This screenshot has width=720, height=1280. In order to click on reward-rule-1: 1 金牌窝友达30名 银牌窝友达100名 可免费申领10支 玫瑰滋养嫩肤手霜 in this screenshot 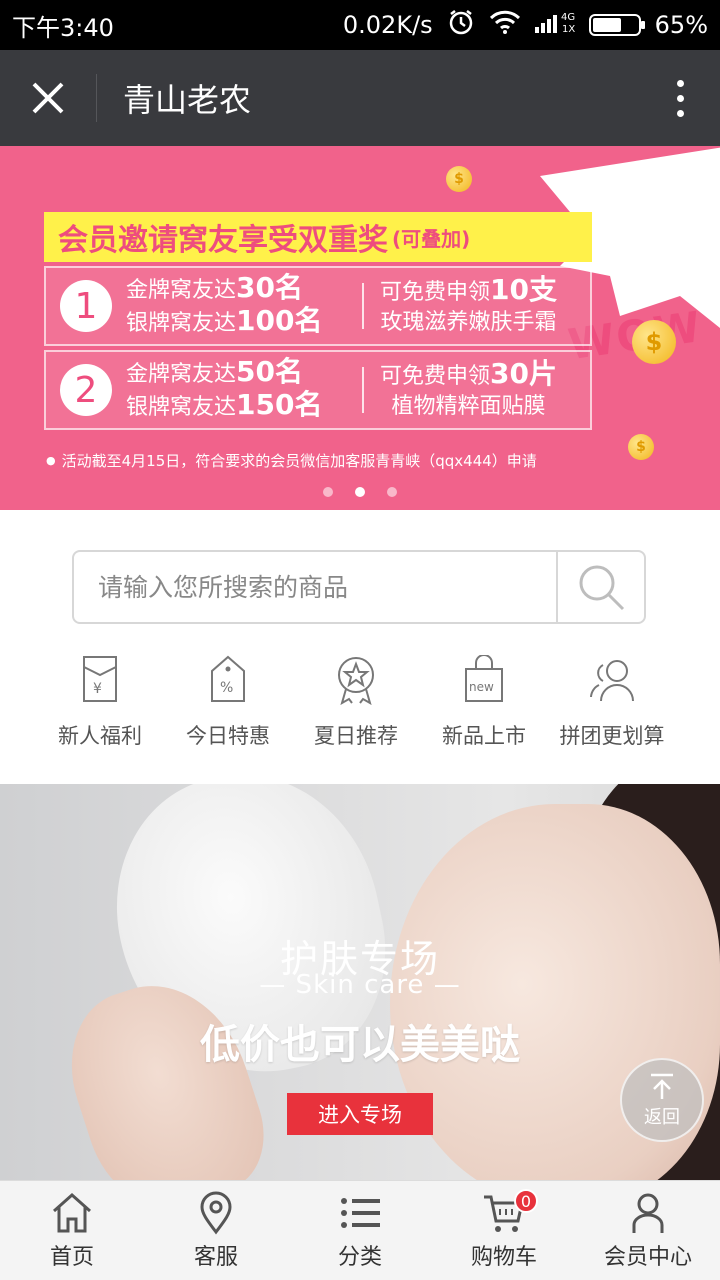, I will do `click(318, 306)`.